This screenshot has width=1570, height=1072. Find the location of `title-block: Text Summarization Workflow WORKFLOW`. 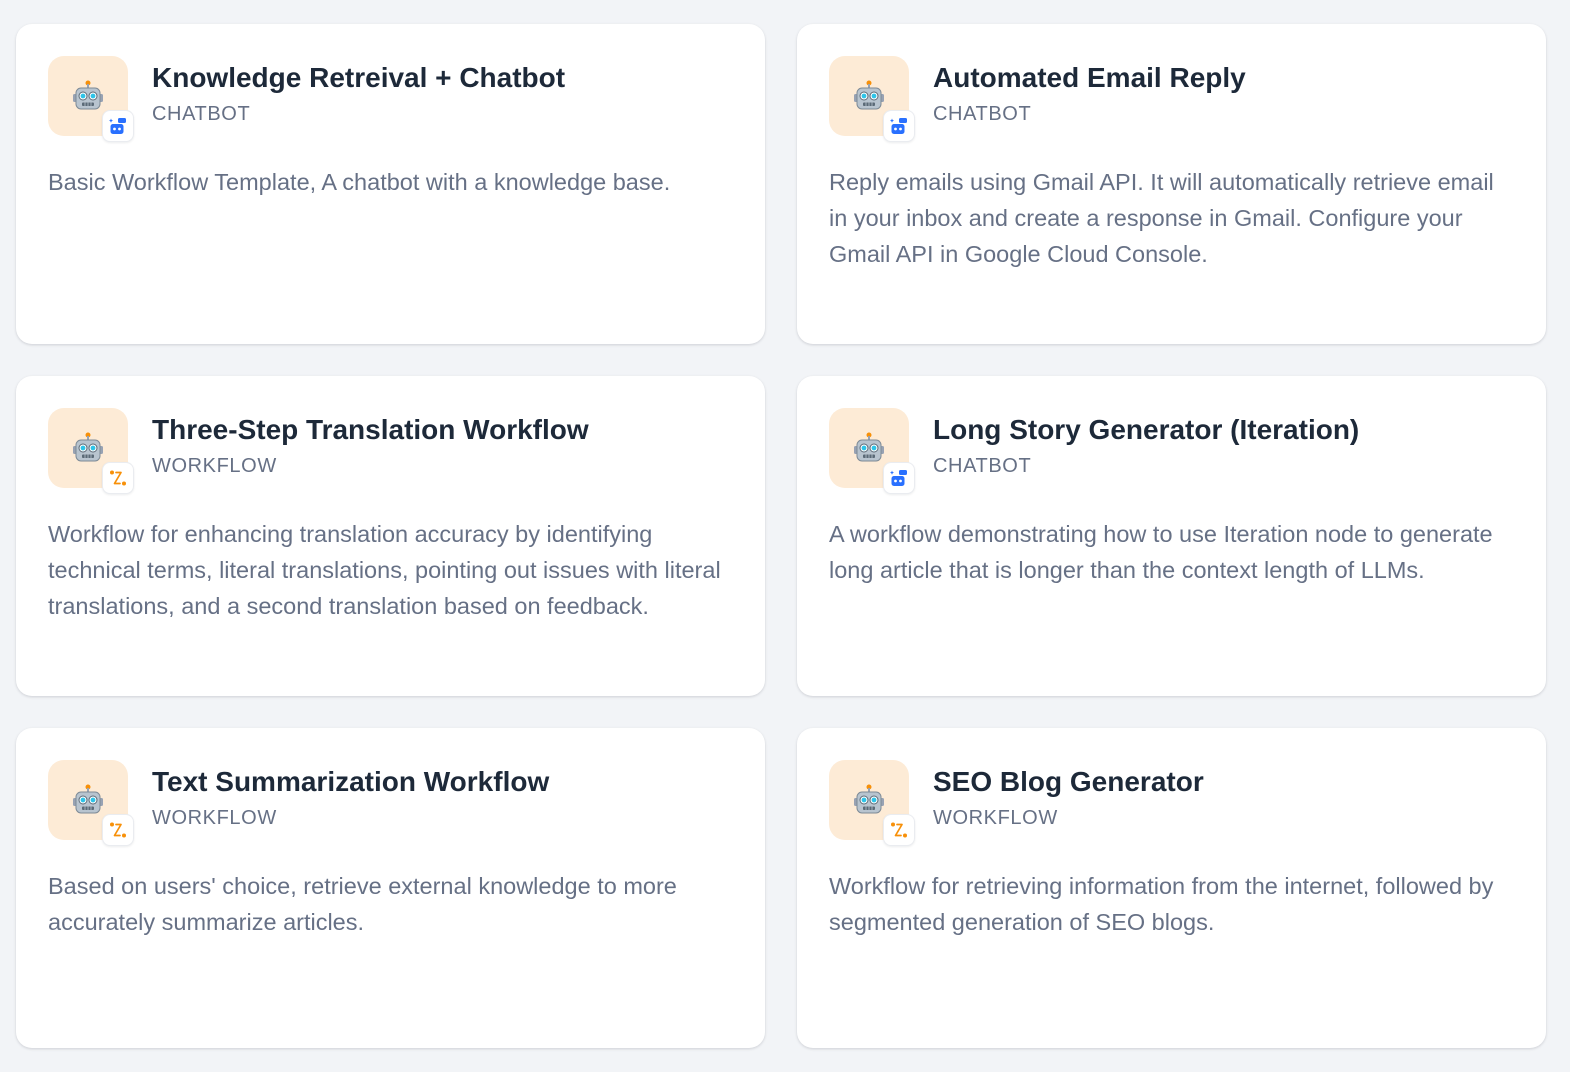

title-block: Text Summarization Workflow WORKFLOW is located at coordinates (350, 795).